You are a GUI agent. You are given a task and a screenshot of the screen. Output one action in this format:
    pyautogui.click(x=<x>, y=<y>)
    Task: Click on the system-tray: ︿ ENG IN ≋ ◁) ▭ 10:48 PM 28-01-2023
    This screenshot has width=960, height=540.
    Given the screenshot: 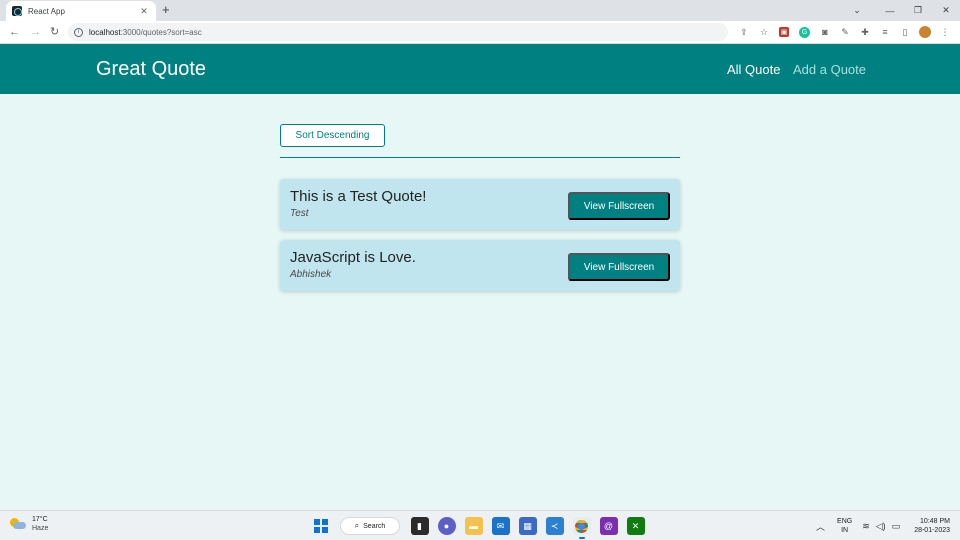 What is the action you would take?
    pyautogui.click(x=883, y=526)
    